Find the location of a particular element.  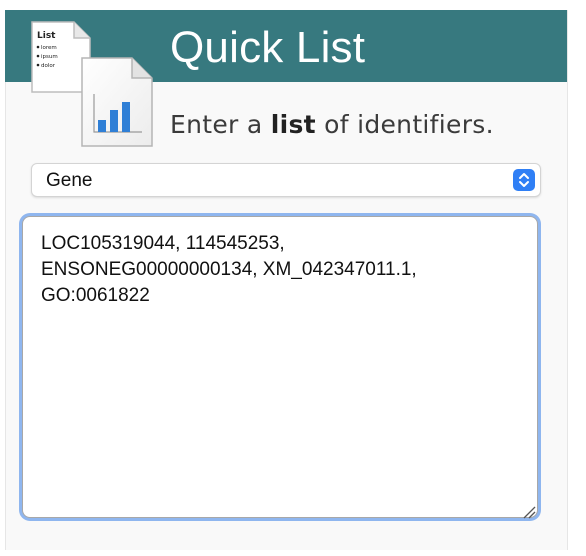

doc-line-1: lorem is located at coordinates (49, 48).